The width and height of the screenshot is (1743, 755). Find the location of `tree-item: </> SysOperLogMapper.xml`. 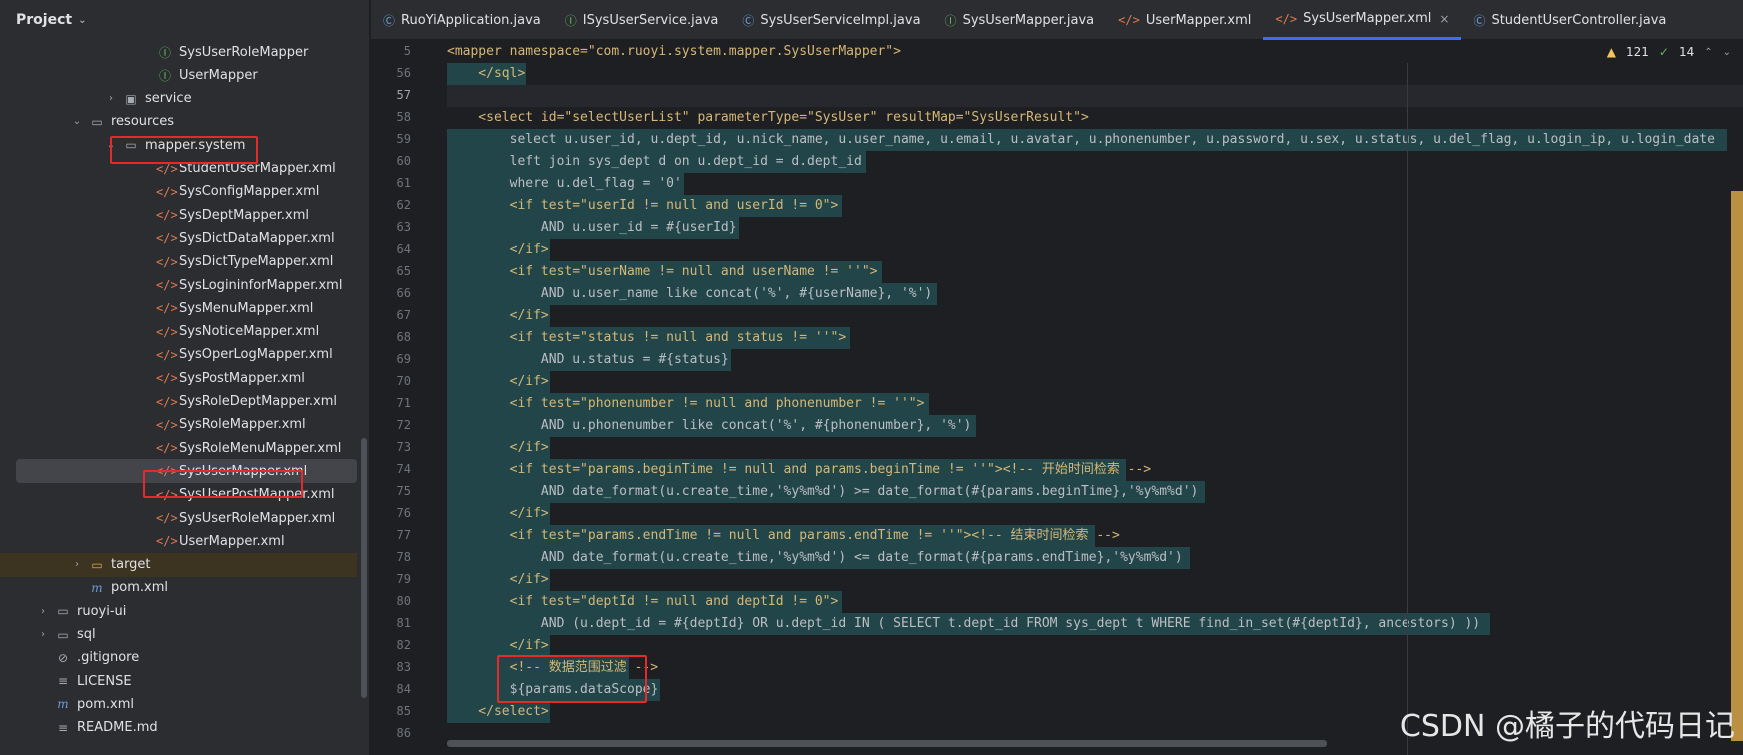

tree-item: </> SysOperLogMapper.xml is located at coordinates (178, 355).